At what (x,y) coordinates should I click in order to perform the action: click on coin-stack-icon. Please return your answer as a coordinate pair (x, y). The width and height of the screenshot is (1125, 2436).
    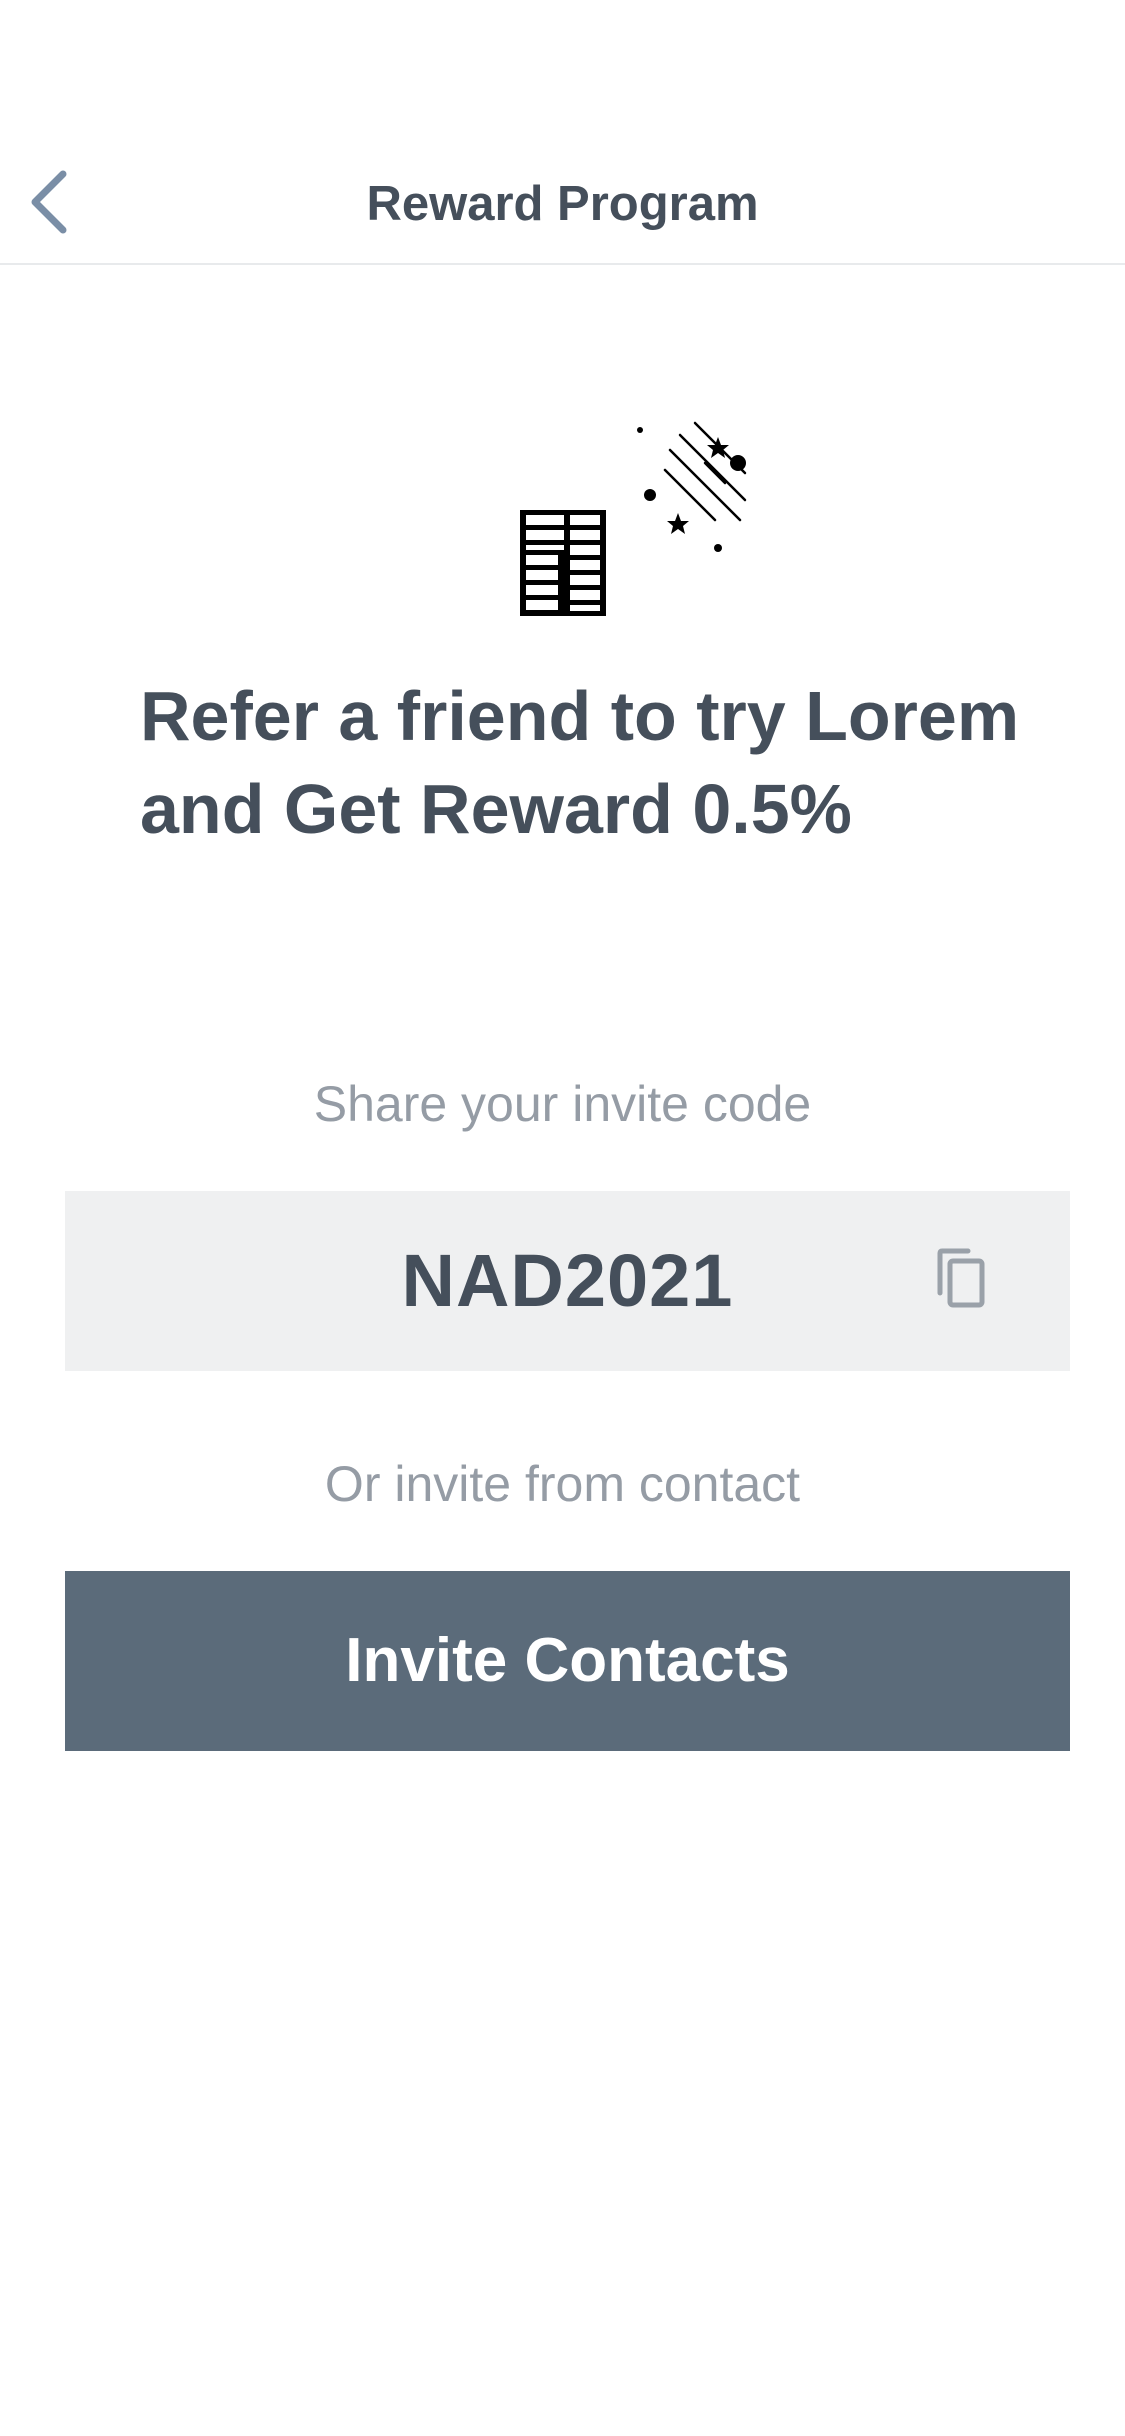
    Looking at the image, I should click on (563, 563).